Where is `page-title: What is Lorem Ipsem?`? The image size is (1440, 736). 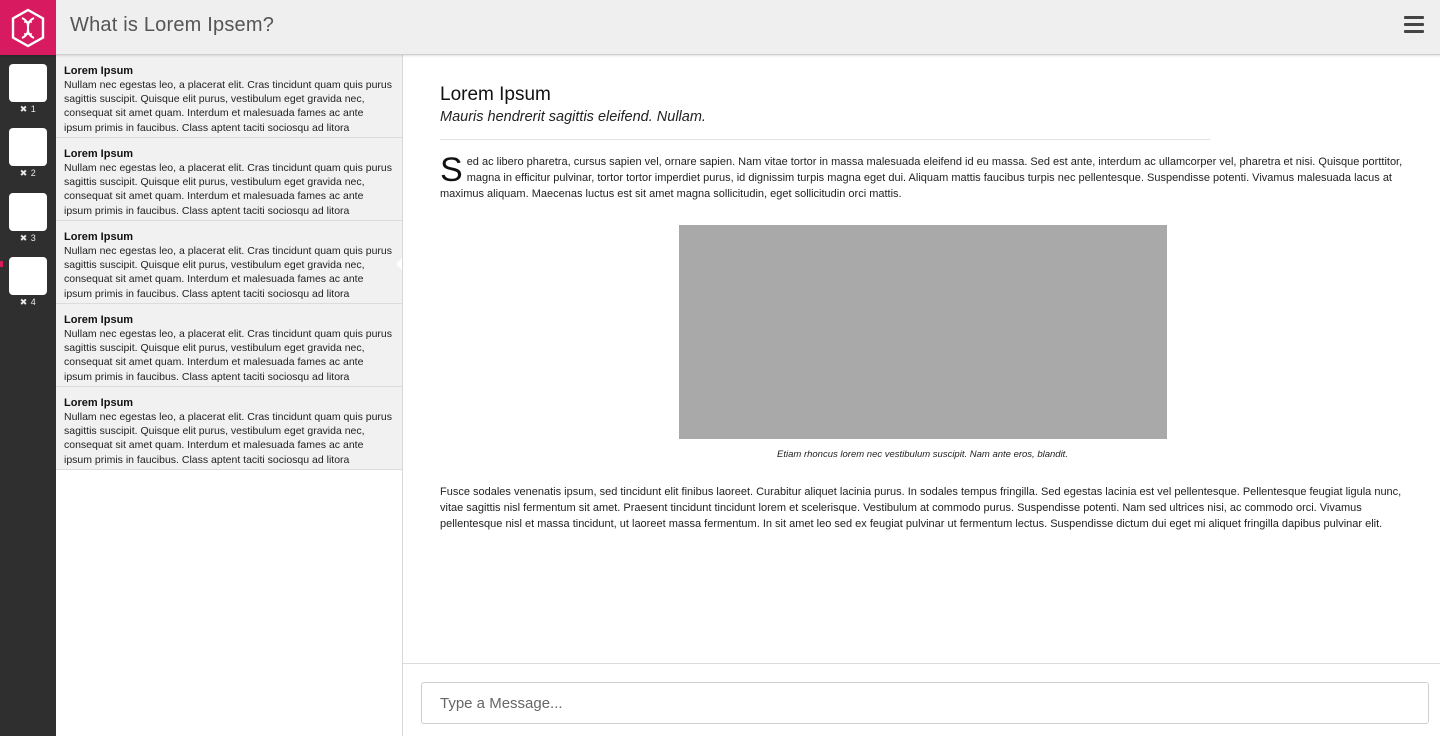 page-title: What is Lorem Ipsem? is located at coordinates (172, 25).